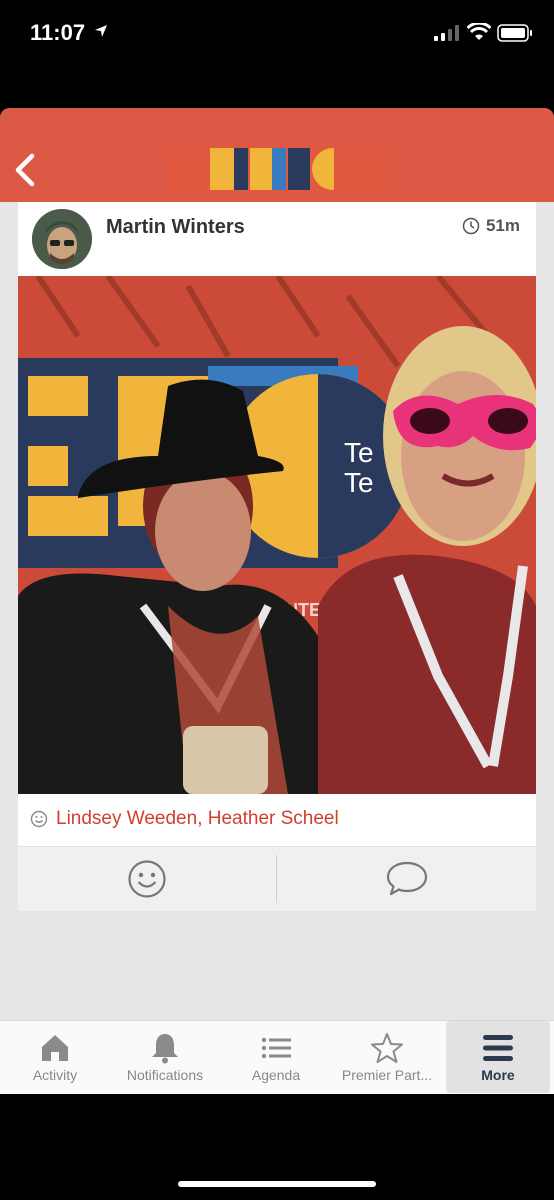 The height and width of the screenshot is (1200, 554). What do you see at coordinates (276, 1075) in the screenshot?
I see `tab-label: Agenda` at bounding box center [276, 1075].